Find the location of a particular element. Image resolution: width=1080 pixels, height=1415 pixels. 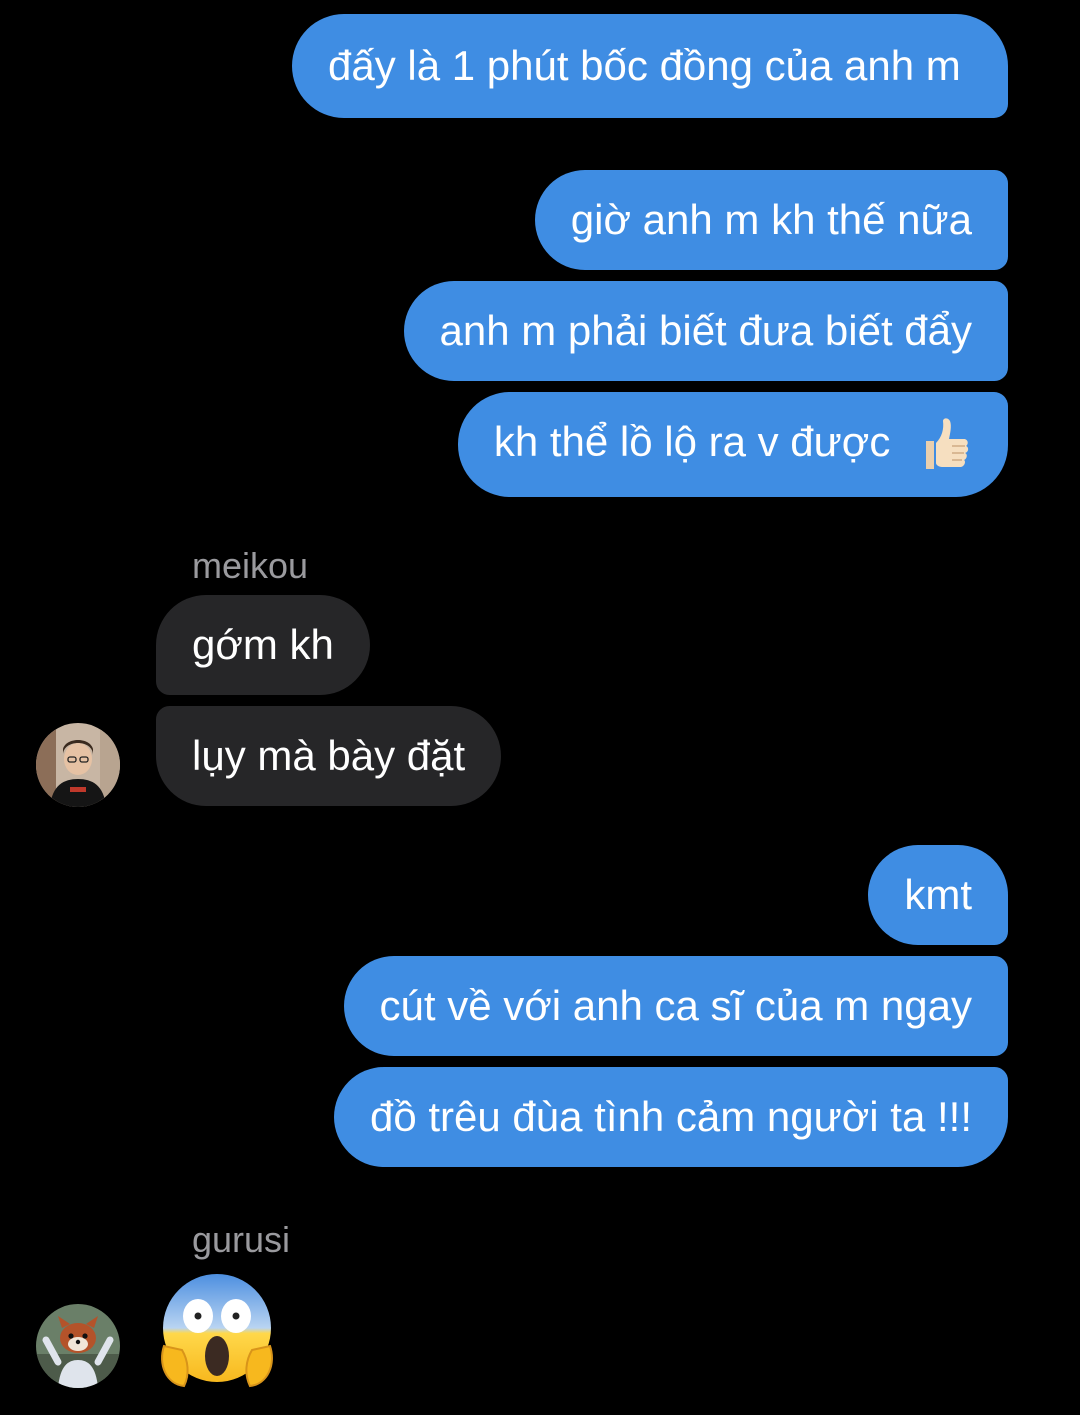

message-text: đồ trêu đùa tình cảm người ta !!! is located at coordinates (671, 1116).